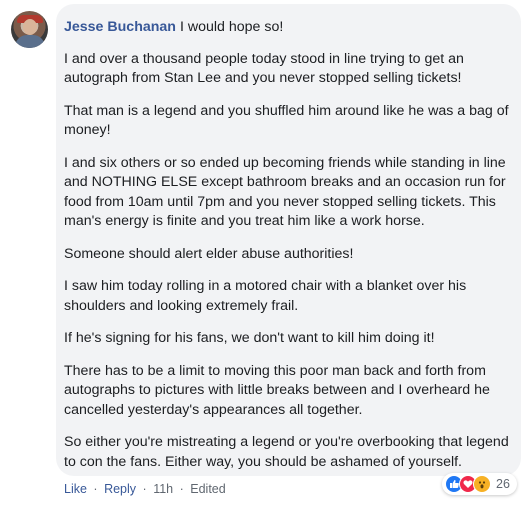 The width and height of the screenshot is (526, 509). Describe the element at coordinates (207, 489) in the screenshot. I see `edited-label: Edited` at that location.